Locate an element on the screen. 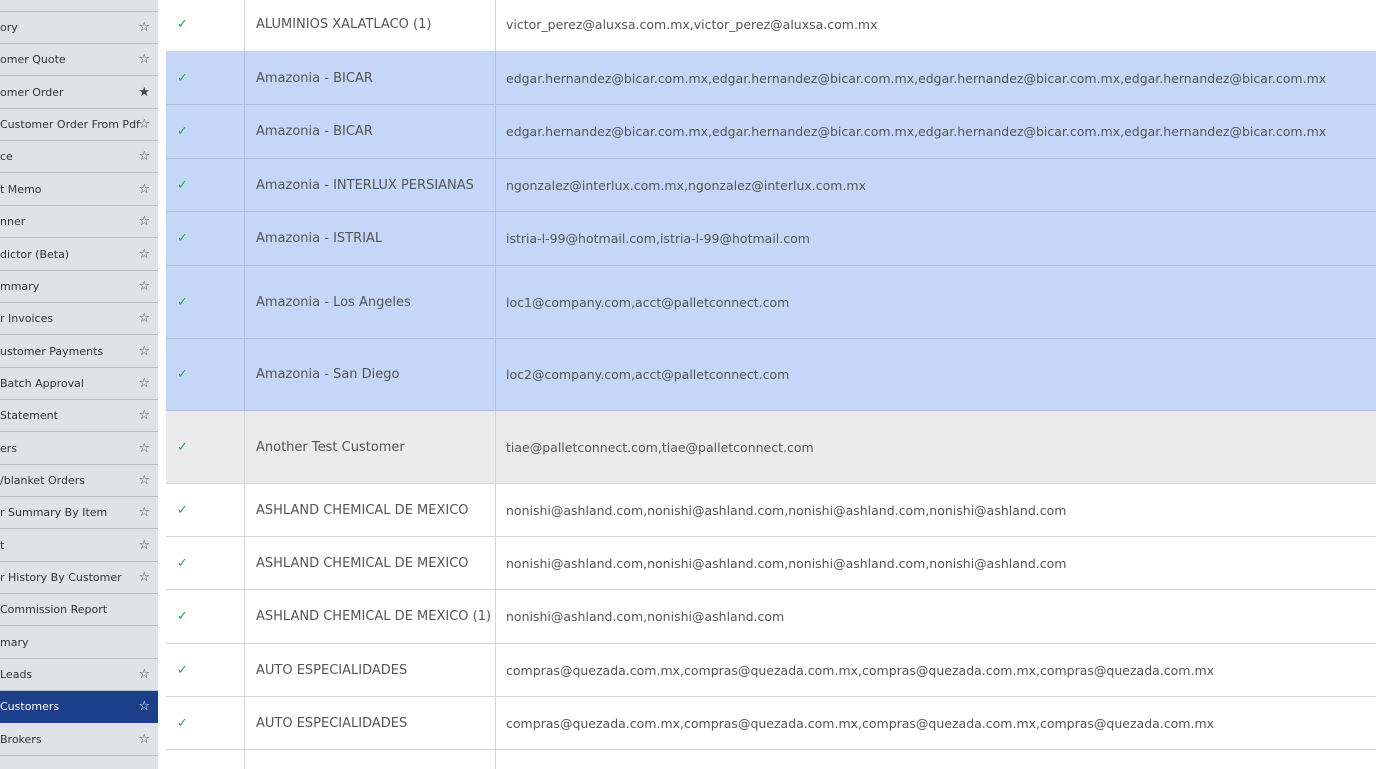 The width and height of the screenshot is (1376, 769). sidebar-item: ☆ is located at coordinates (79, 6).